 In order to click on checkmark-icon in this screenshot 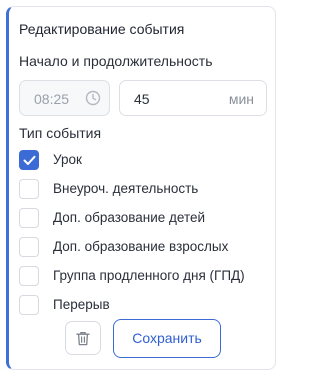, I will do `click(29, 160)`.